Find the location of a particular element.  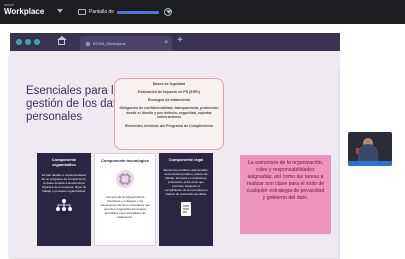

technology-chip-icon is located at coordinates (125, 179).